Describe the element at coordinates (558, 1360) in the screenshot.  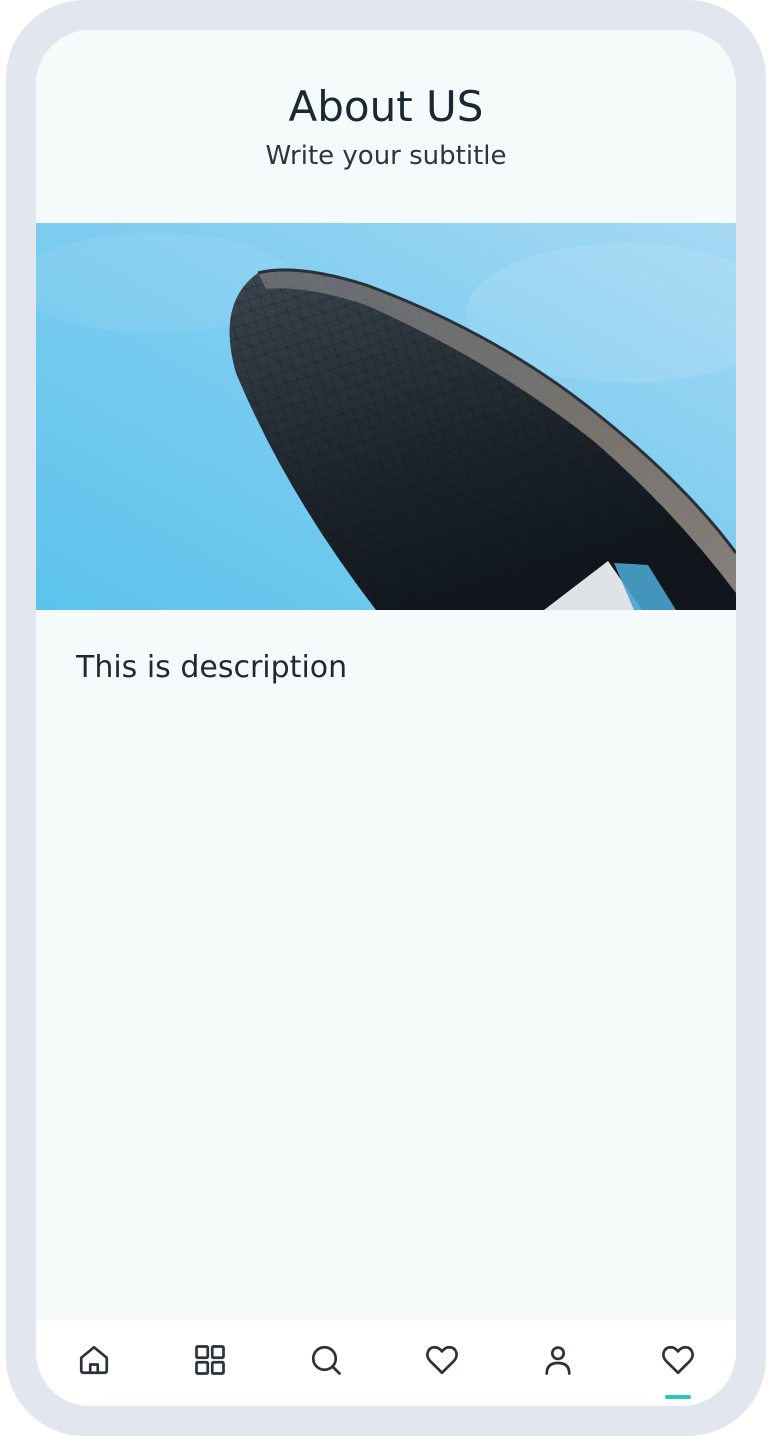
I see `user-icon` at that location.